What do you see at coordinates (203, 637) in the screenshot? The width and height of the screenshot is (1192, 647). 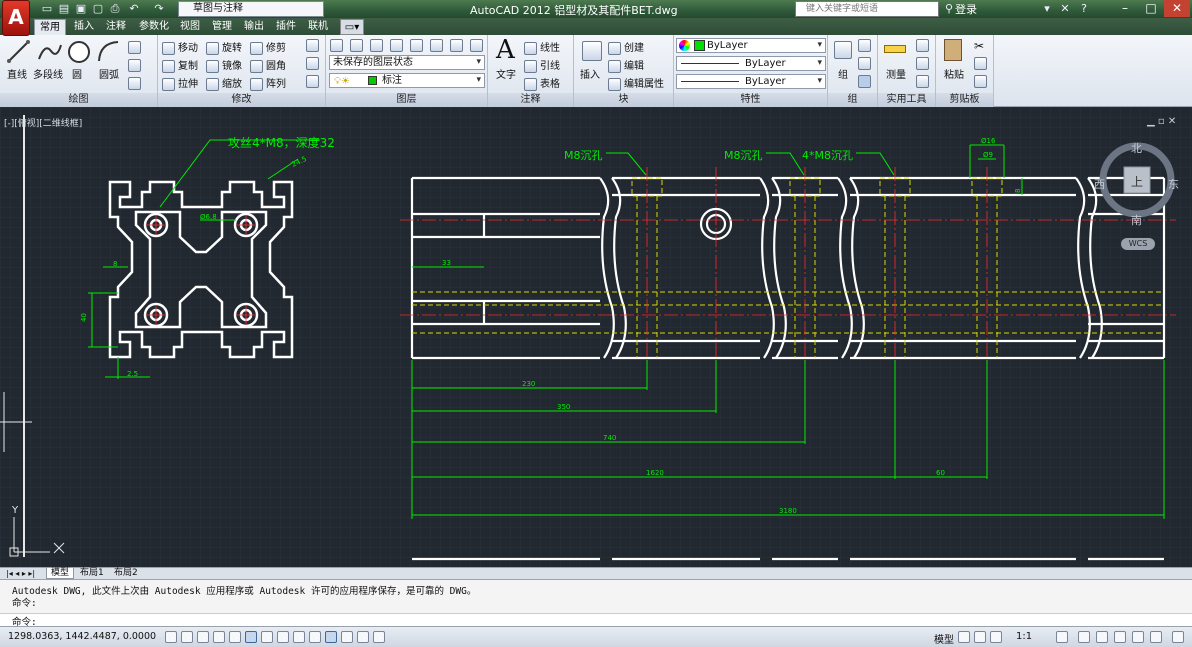 I see `grid-display-icon` at bounding box center [203, 637].